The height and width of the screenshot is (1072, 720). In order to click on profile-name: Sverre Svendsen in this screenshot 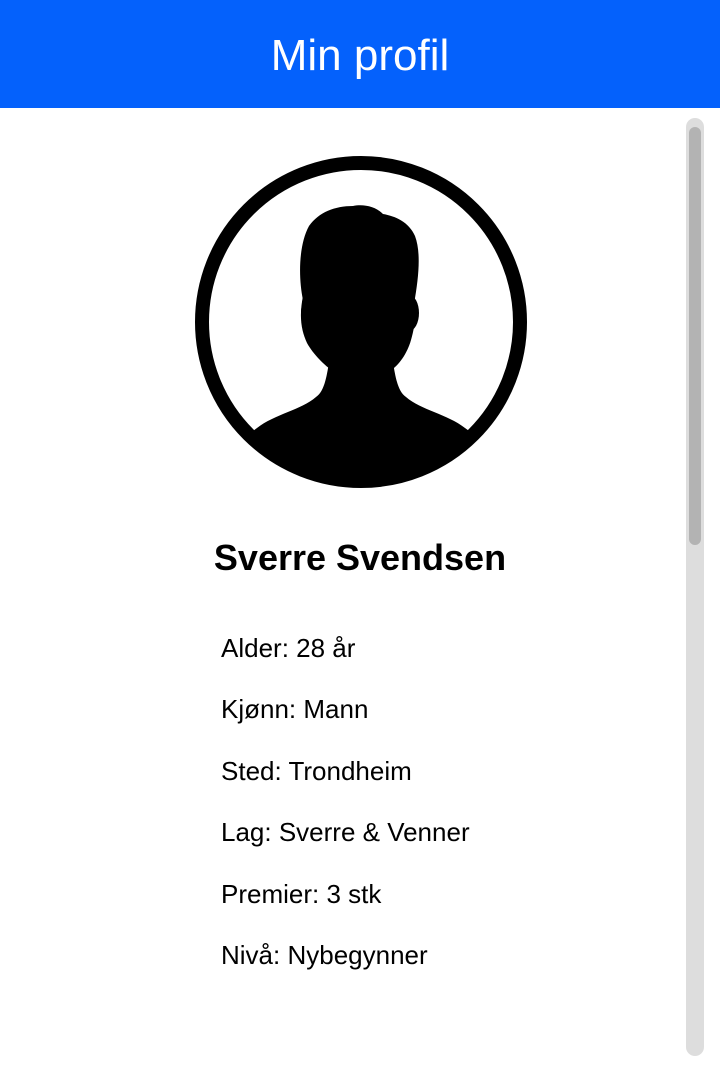, I will do `click(360, 557)`.